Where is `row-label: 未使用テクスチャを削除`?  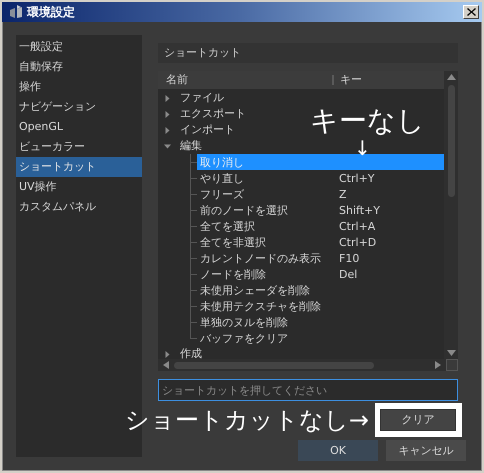
row-label: 未使用テクスチャを削除 is located at coordinates (260, 306).